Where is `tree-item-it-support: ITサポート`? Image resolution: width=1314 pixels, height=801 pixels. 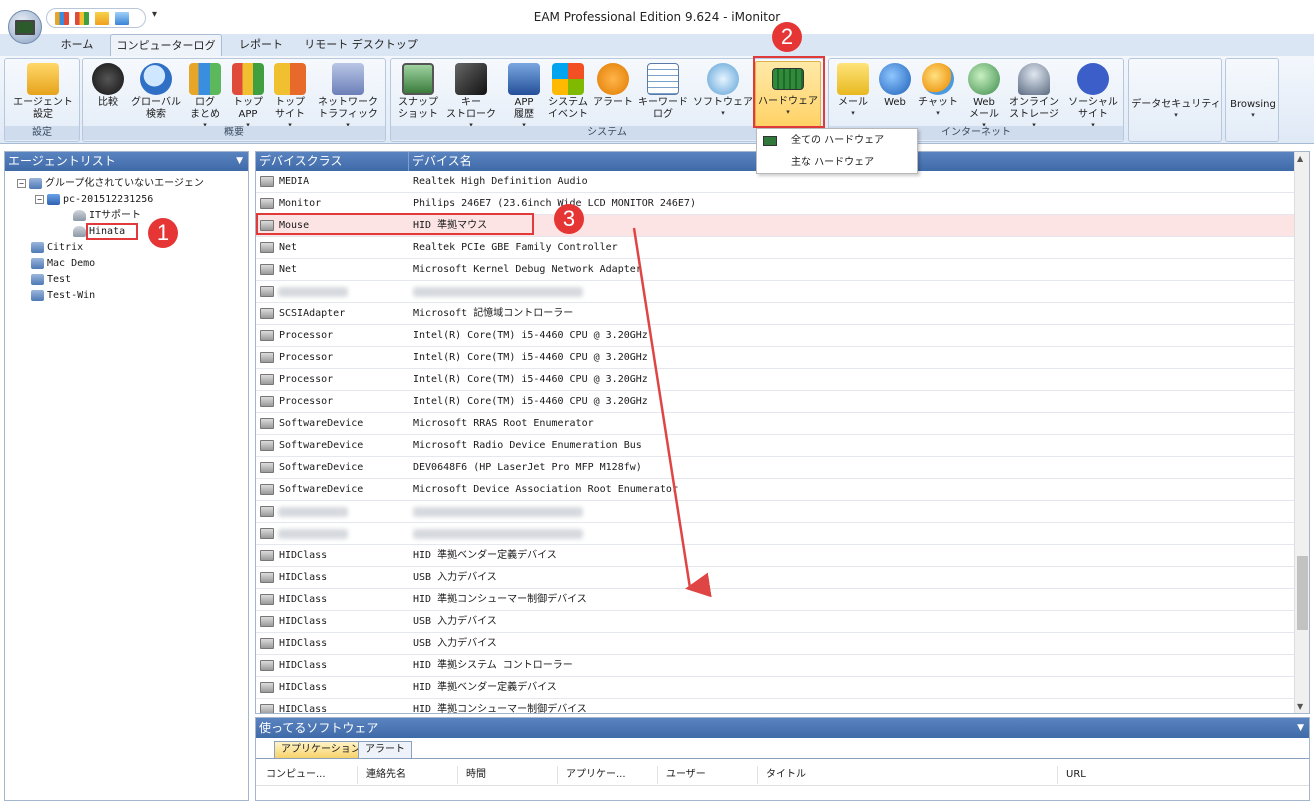 tree-item-it-support: ITサポート is located at coordinates (107, 216).